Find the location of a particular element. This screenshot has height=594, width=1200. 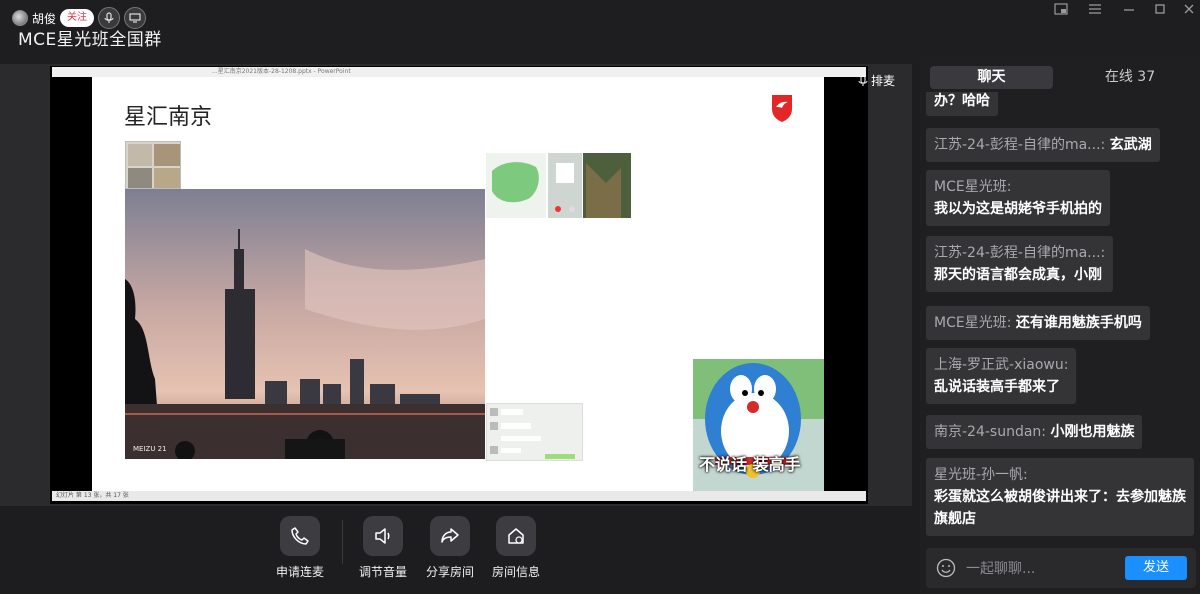

maximize-icon is located at coordinates (1160, 9).